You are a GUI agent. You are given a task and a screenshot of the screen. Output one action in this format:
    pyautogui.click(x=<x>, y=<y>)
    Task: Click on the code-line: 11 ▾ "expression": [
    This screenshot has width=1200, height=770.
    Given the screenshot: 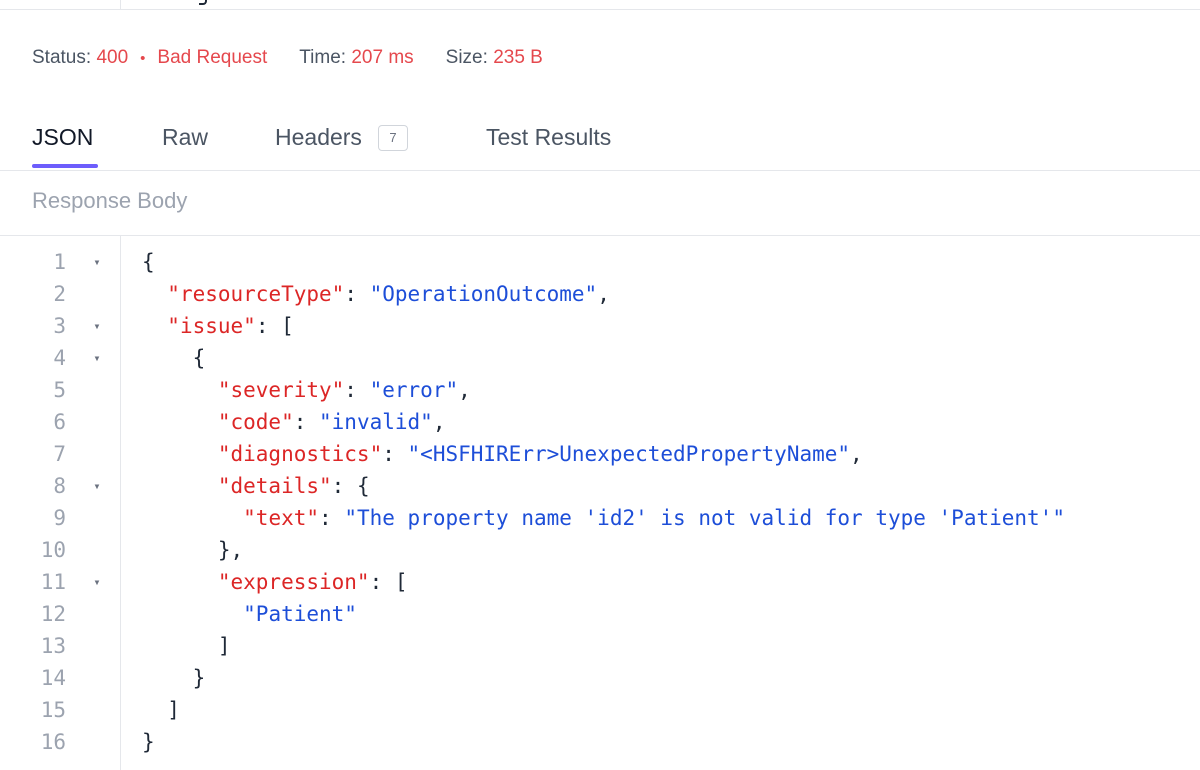 What is the action you would take?
    pyautogui.click(x=600, y=582)
    